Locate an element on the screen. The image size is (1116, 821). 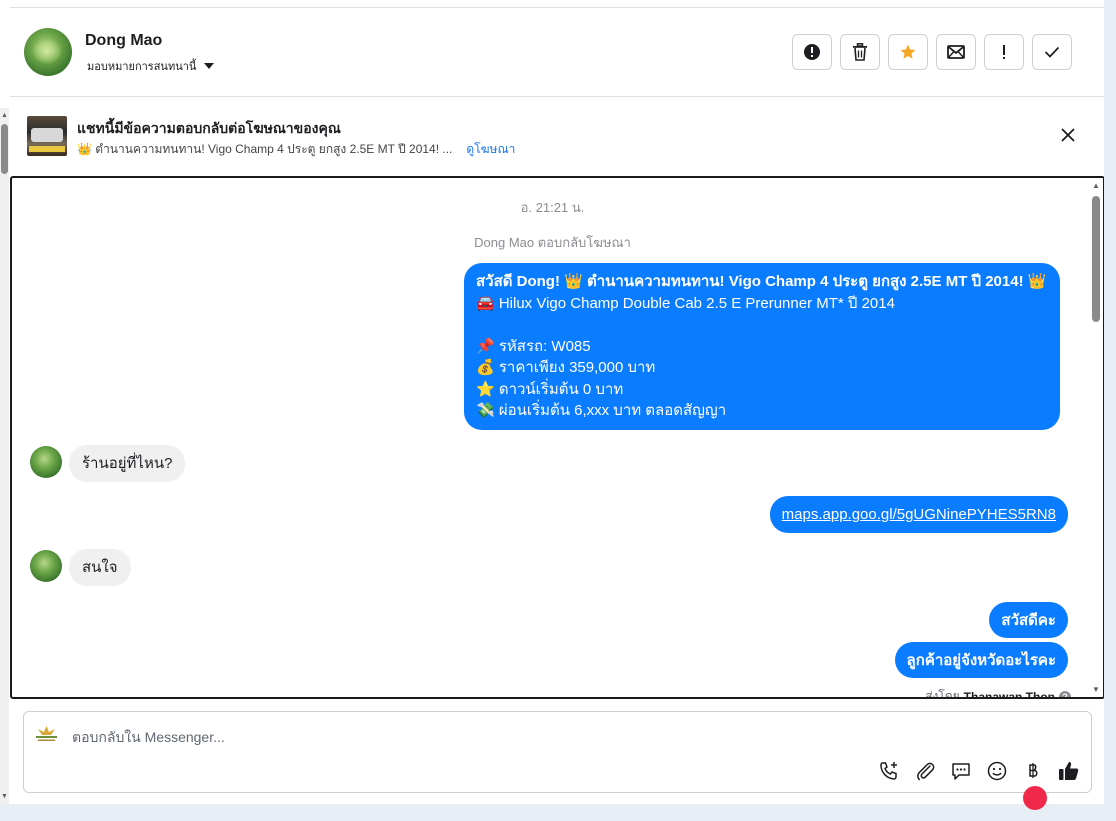
notification-dot is located at coordinates (1035, 798).